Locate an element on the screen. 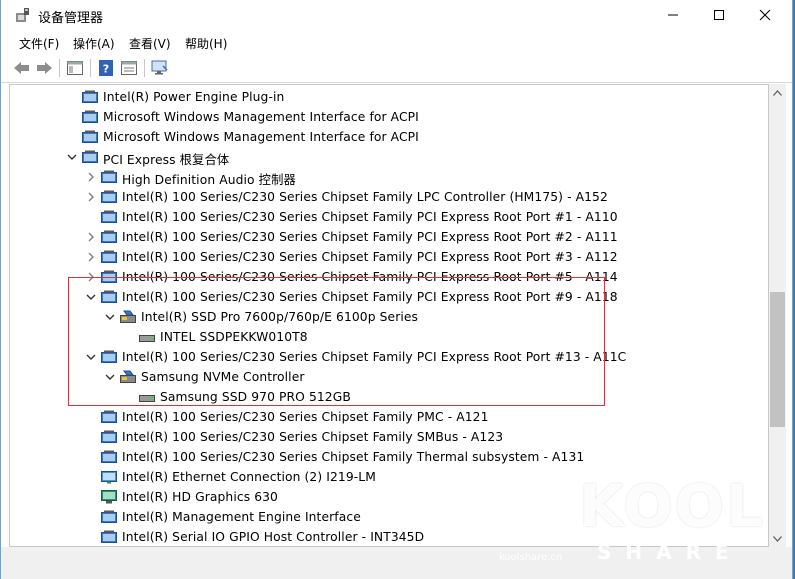  show-hide-console-tree-button is located at coordinates (75, 68).